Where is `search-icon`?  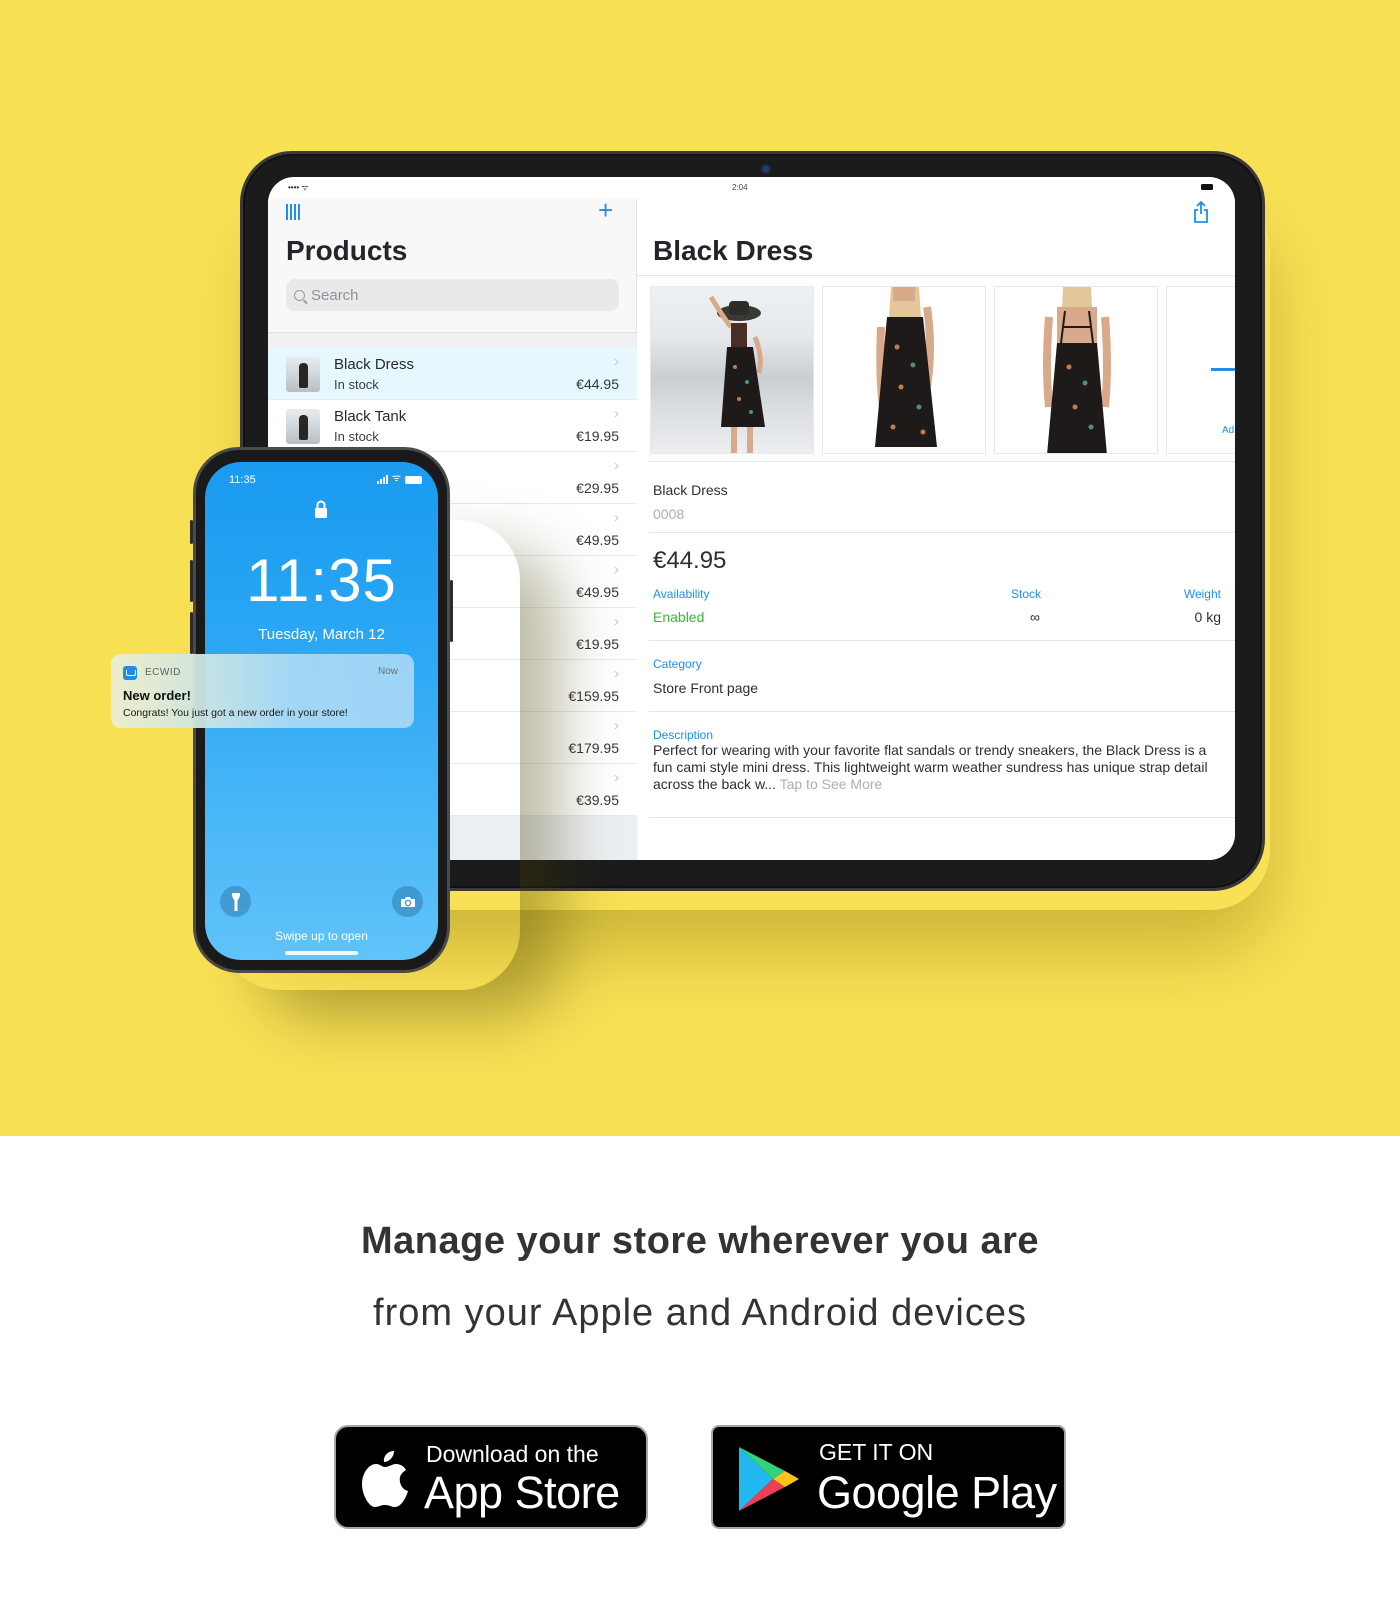
search-icon is located at coordinates (299, 295).